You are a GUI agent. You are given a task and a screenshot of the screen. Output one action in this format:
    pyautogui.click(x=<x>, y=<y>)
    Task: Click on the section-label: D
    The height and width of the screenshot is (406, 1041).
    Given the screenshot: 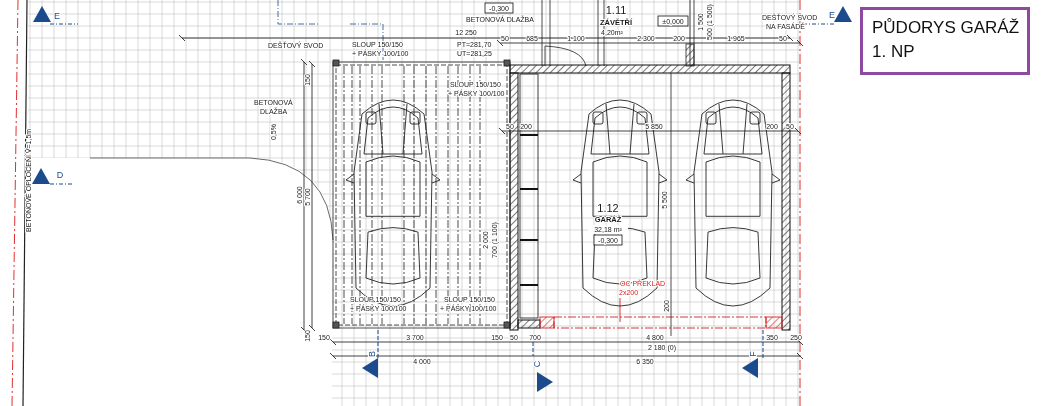 What is the action you would take?
    pyautogui.click(x=60, y=175)
    